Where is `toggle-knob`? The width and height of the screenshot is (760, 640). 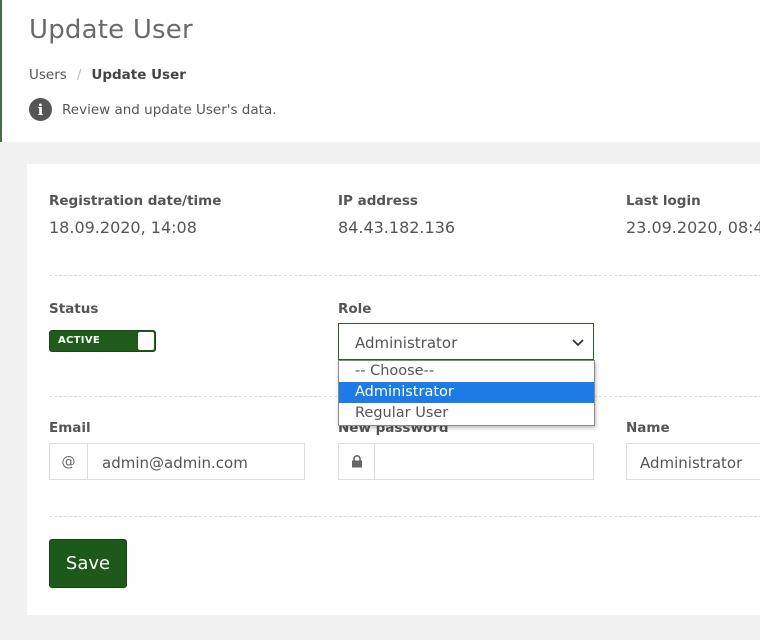
toggle-knob is located at coordinates (146, 341).